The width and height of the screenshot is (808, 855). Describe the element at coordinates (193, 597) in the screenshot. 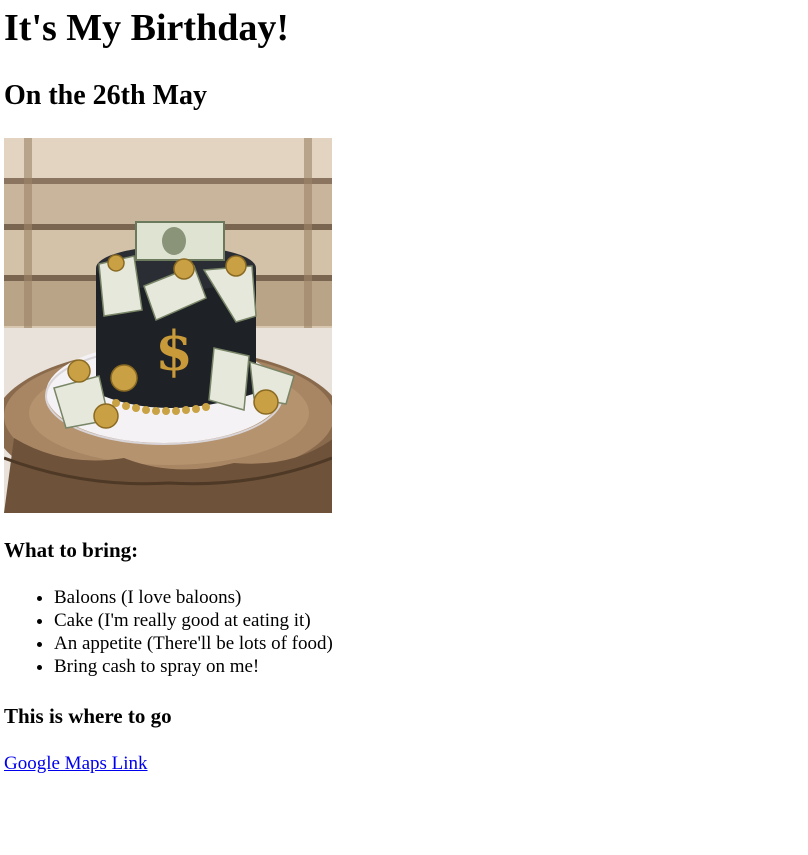

I see `list-item: Baloons (I love baloons)` at that location.